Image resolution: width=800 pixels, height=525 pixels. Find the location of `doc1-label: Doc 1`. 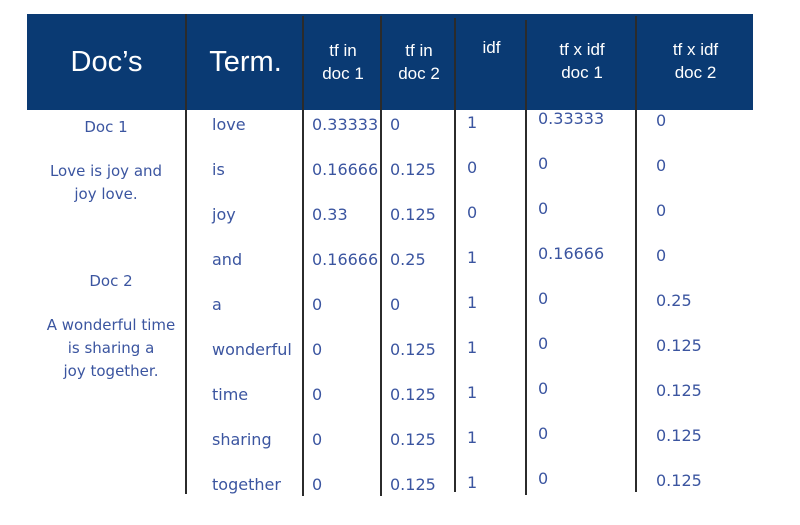

doc1-label: Doc 1 is located at coordinates (106, 127).